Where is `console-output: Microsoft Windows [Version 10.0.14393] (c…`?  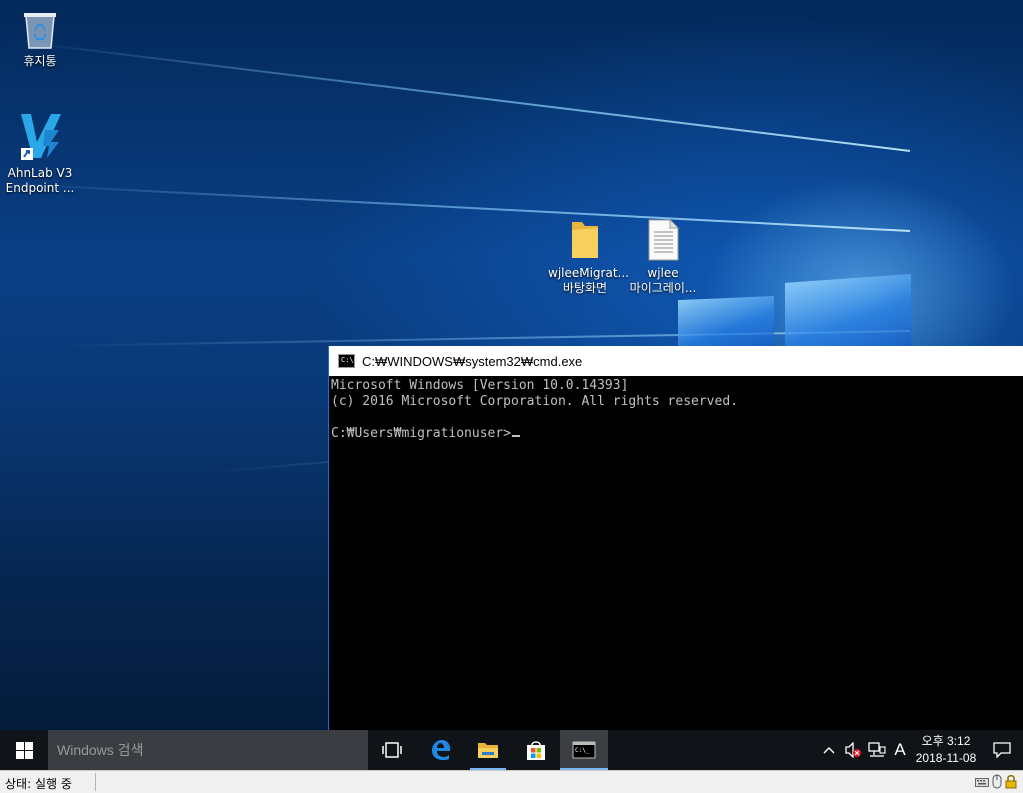 console-output: Microsoft Windows [Version 10.0.14393] (c… is located at coordinates (676, 409).